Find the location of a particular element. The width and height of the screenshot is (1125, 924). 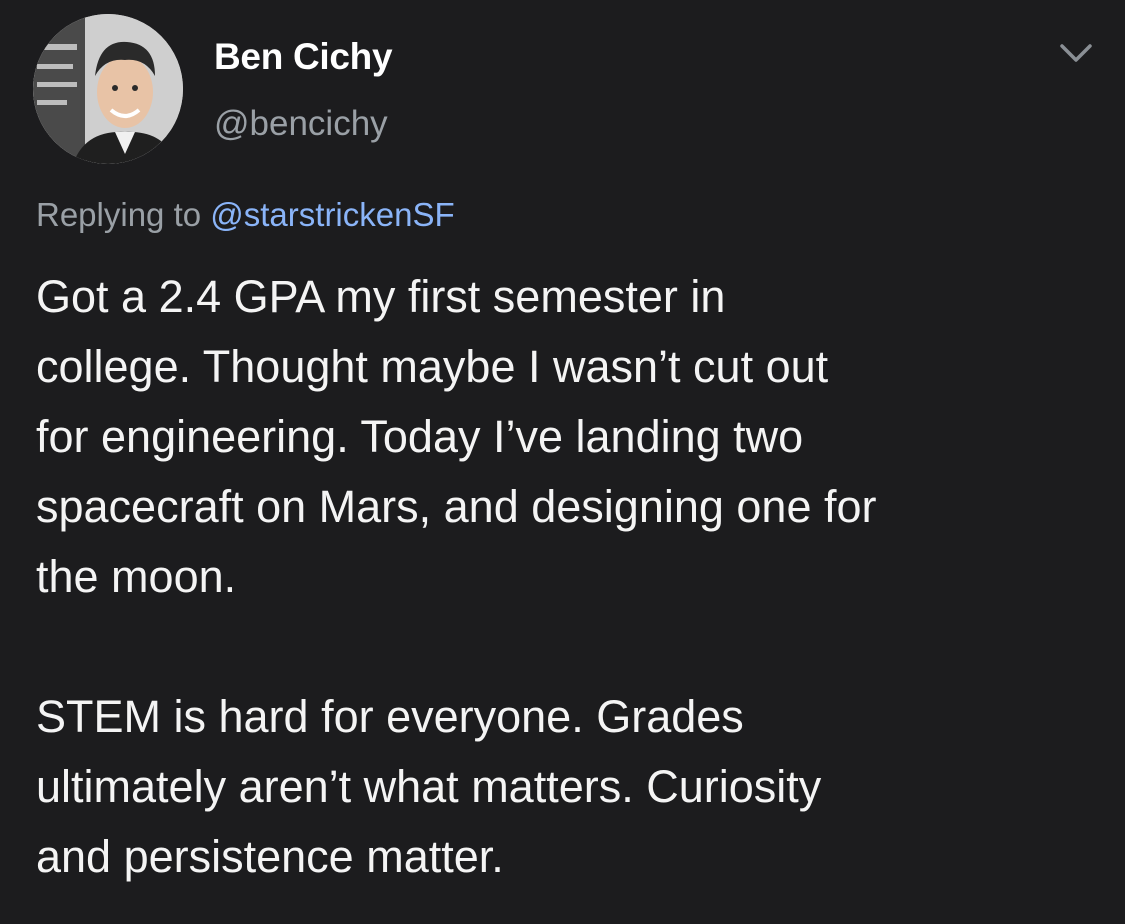

tweet-line: Got a 2.4 GPA my first semester in is located at coordinates (381, 296).